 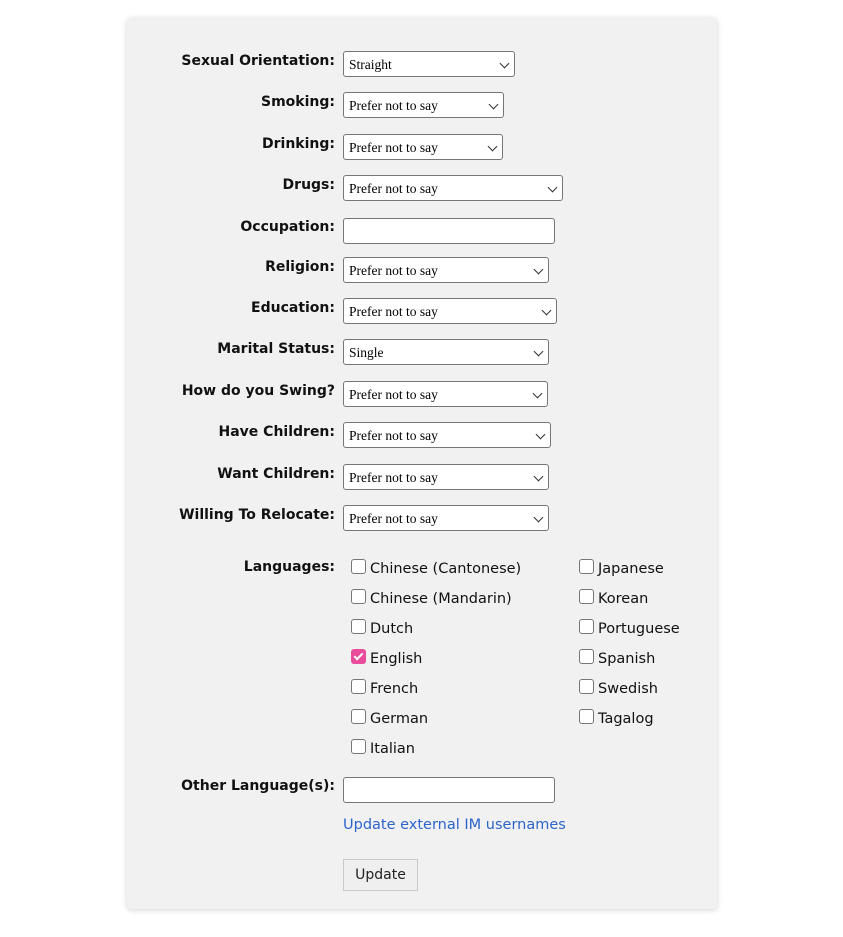 I want to click on update-button: Update, so click(x=380, y=875).